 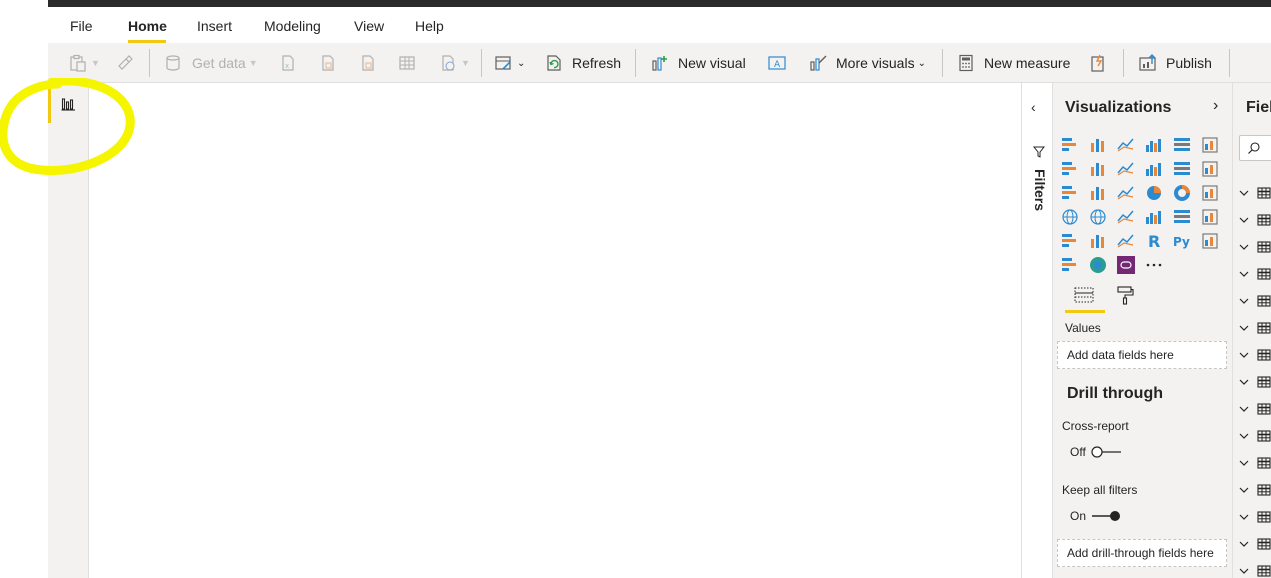 What do you see at coordinates (1085, 311) in the screenshot?
I see `active-tab-underline` at bounding box center [1085, 311].